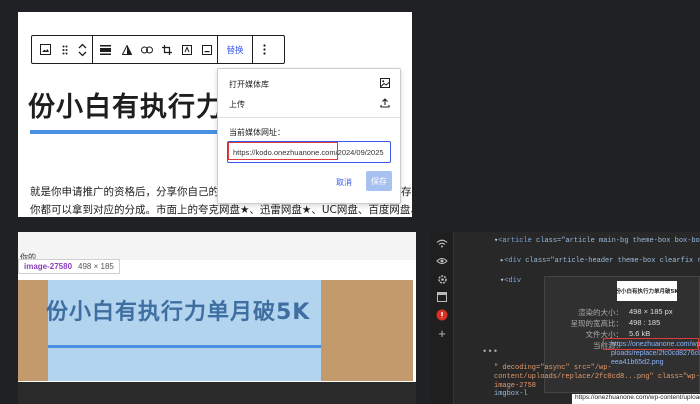 The width and height of the screenshot is (700, 404). I want to click on move-up-down-icon, so click(82, 49).